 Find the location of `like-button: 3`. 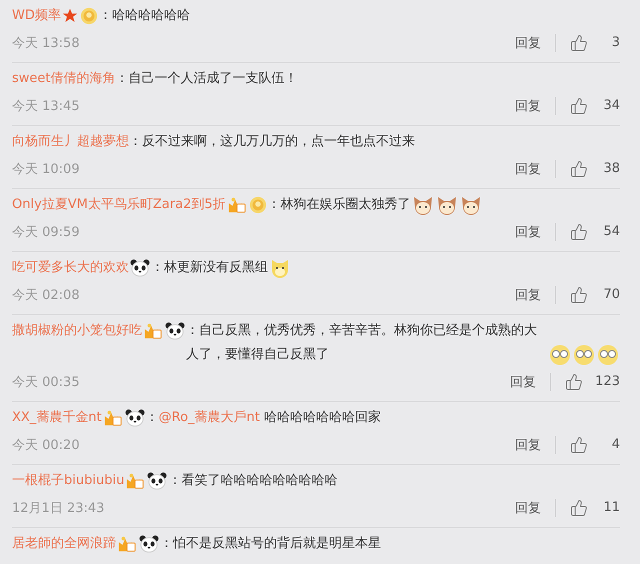

like-button: 3 is located at coordinates (588, 43).